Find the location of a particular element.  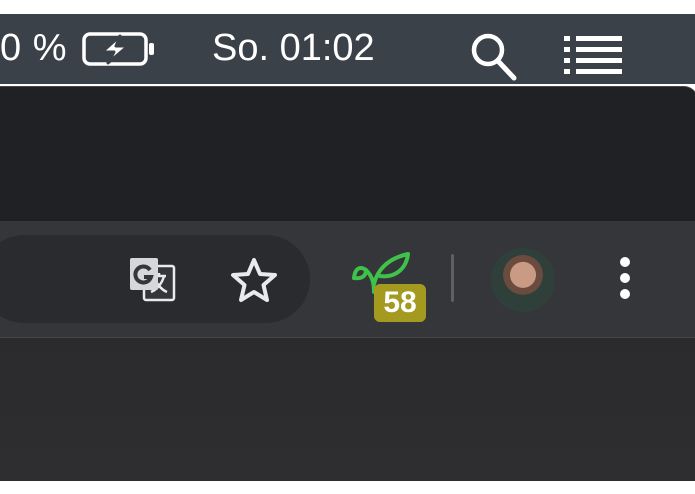

toolbar-divider is located at coordinates (452, 278).